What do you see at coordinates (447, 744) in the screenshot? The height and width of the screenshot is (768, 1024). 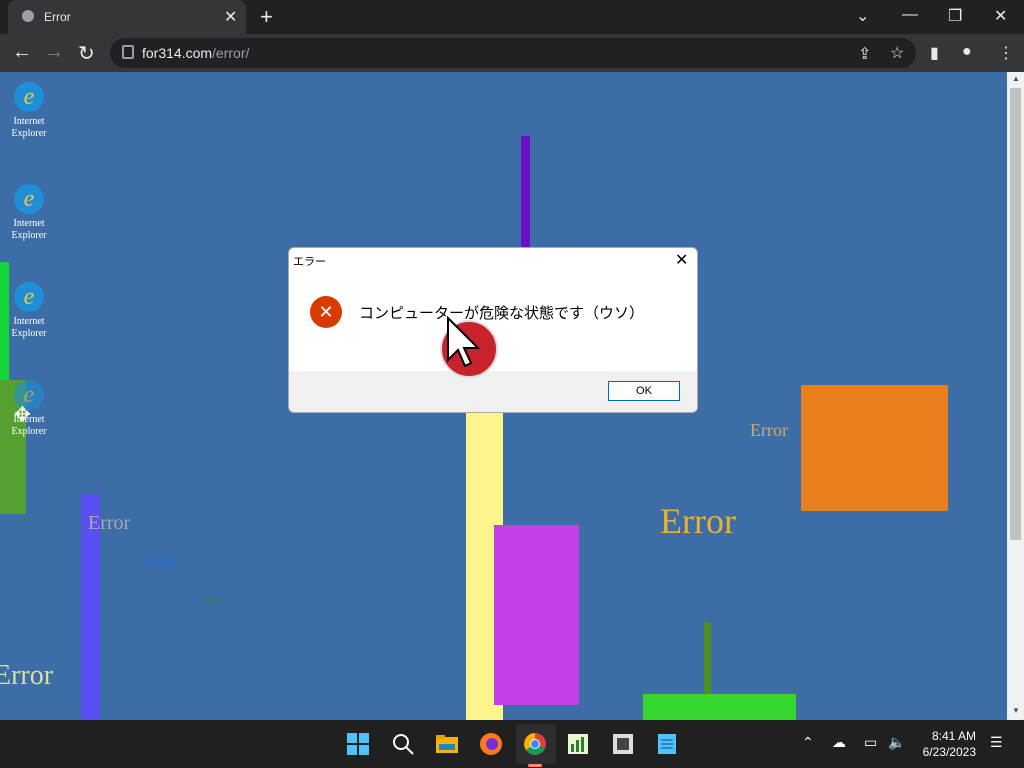 I see `file-explorer-icon` at bounding box center [447, 744].